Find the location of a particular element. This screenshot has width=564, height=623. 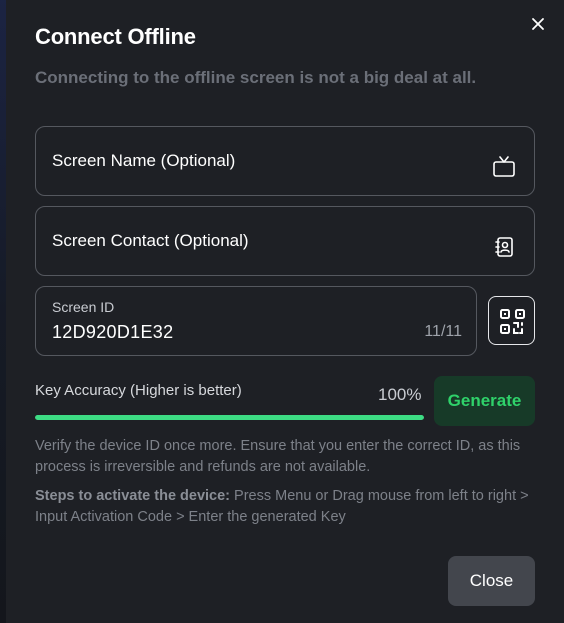

qr-code-button is located at coordinates (511, 320).